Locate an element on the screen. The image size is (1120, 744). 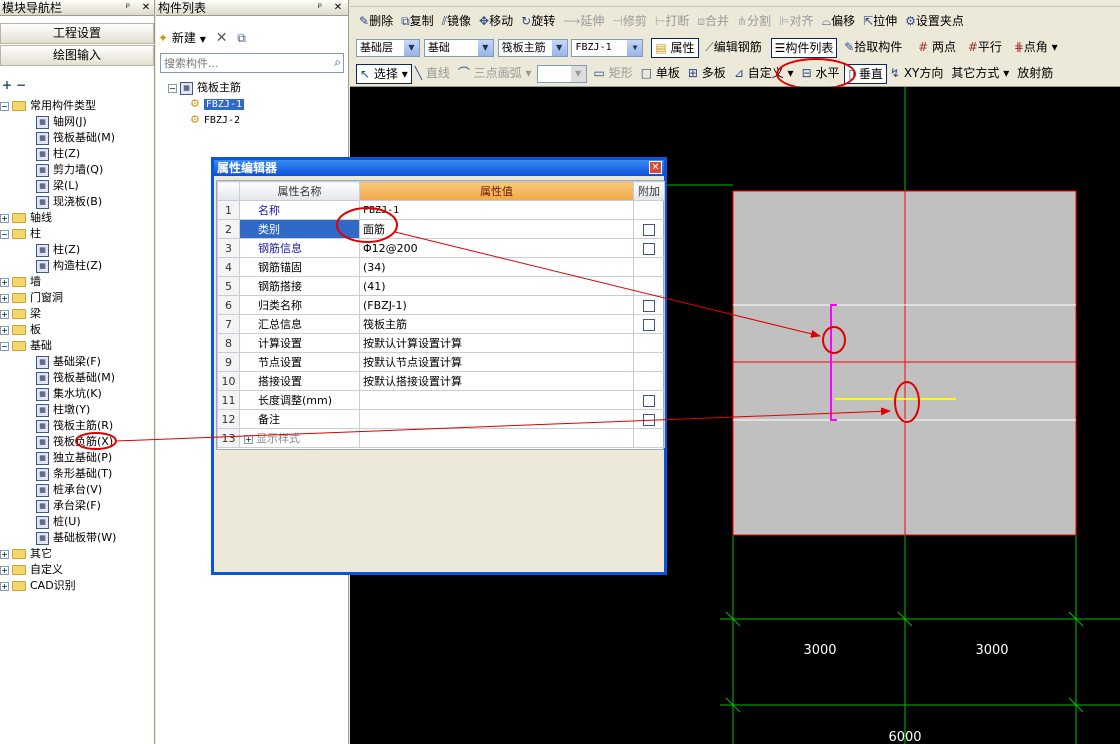
table-row: 1 名称 FBZJ-1 is located at coordinates (441, 210).